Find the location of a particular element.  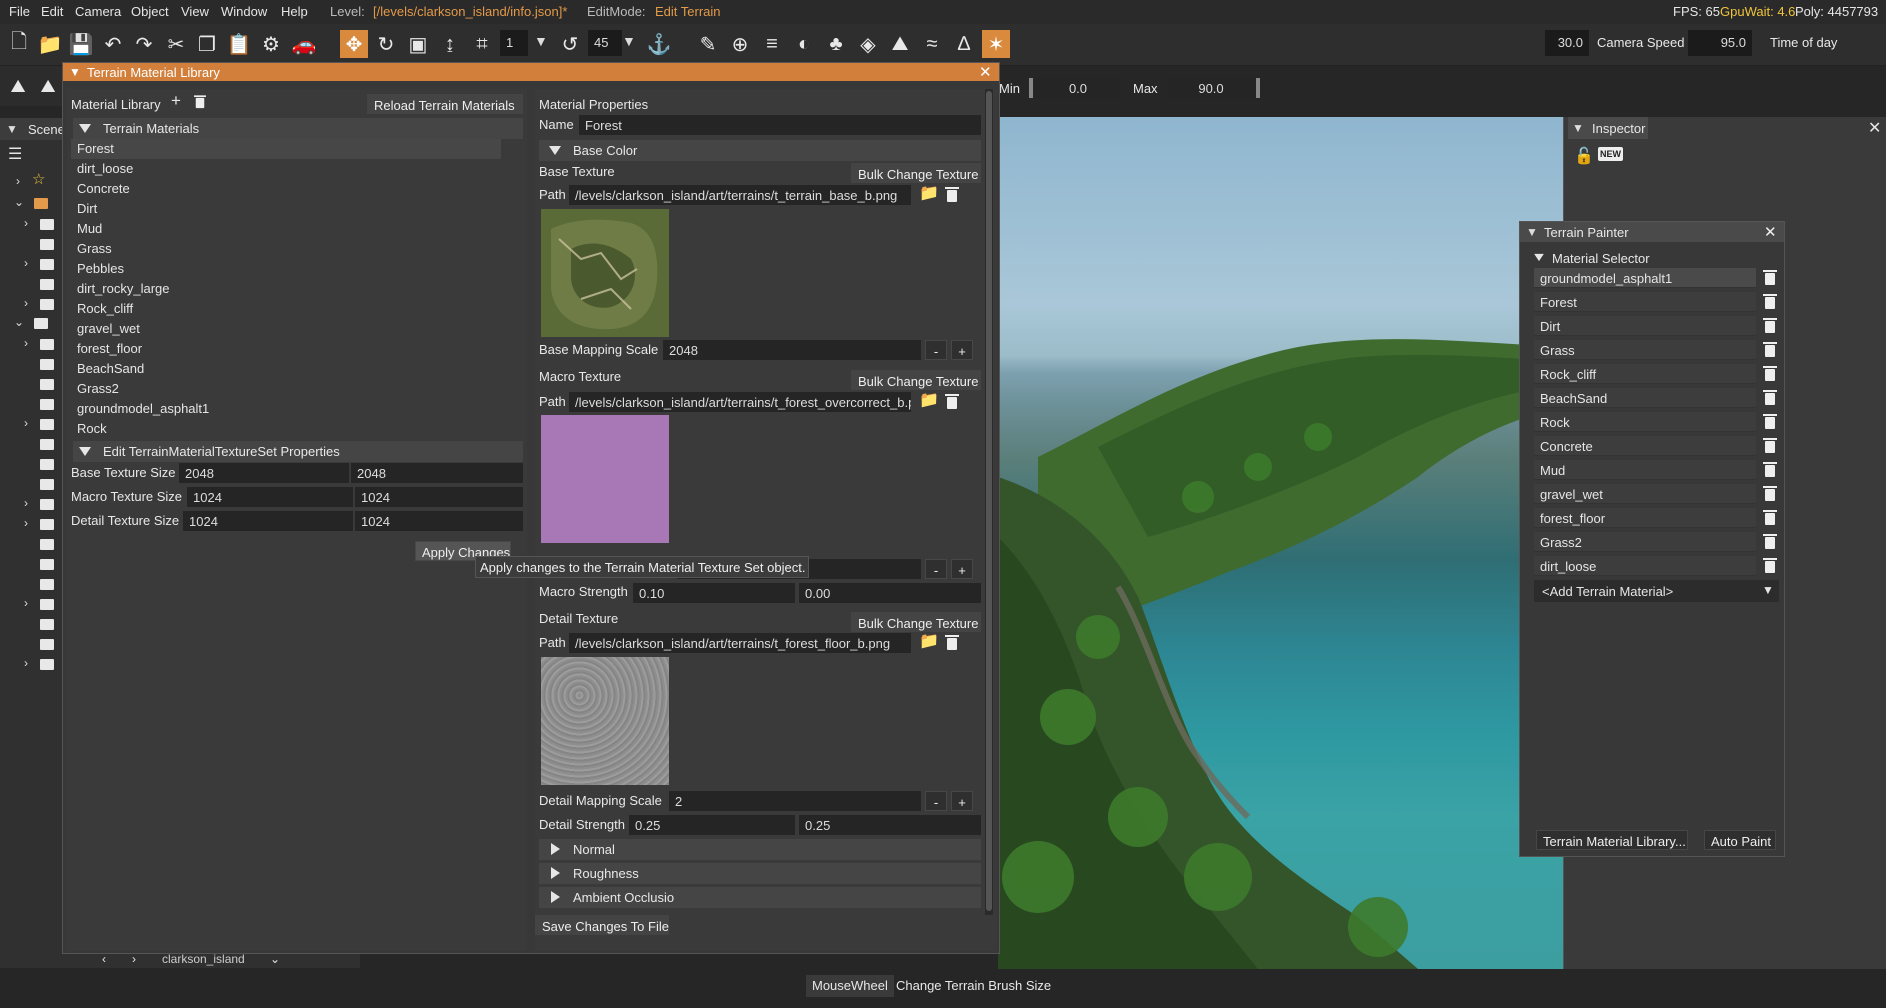

material-list-item: Grass2 is located at coordinates (98, 389).